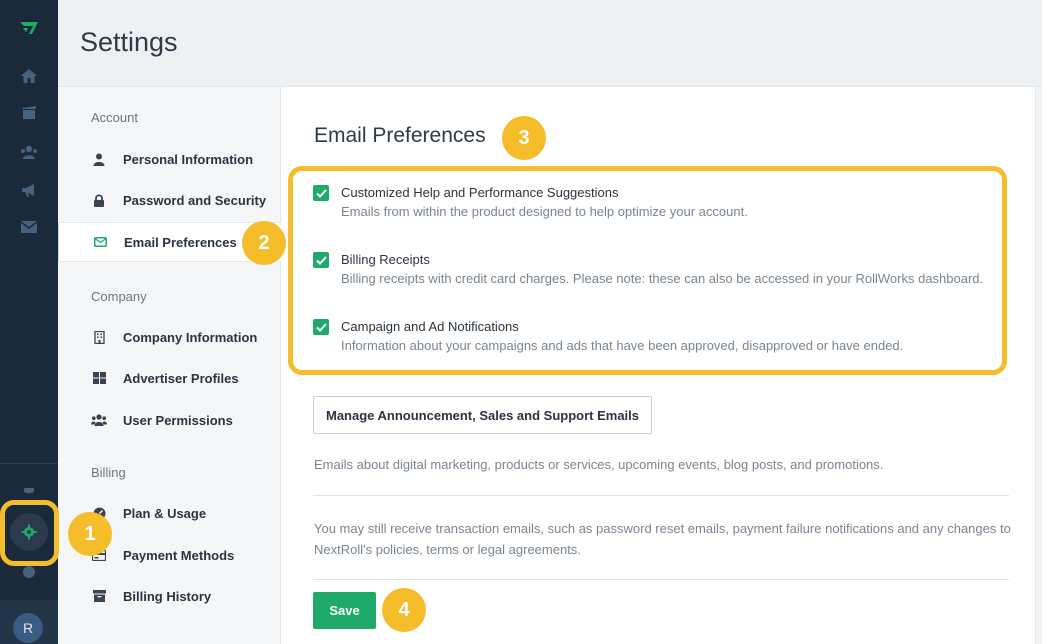 The width and height of the screenshot is (1042, 644). I want to click on plug-icon, so click(29, 490).